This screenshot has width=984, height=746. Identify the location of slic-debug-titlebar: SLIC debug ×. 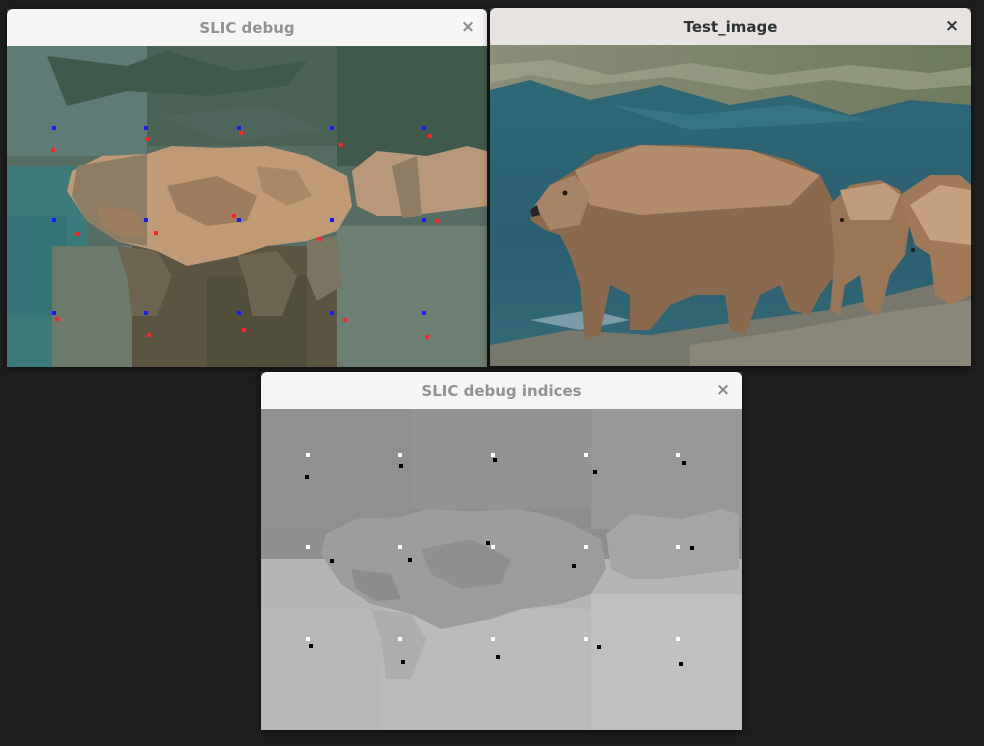
(247, 27).